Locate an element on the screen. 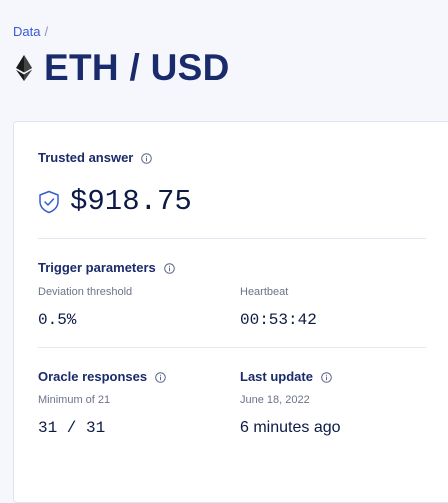 The height and width of the screenshot is (503, 448). breadcrumb: Data / is located at coordinates (30, 31).